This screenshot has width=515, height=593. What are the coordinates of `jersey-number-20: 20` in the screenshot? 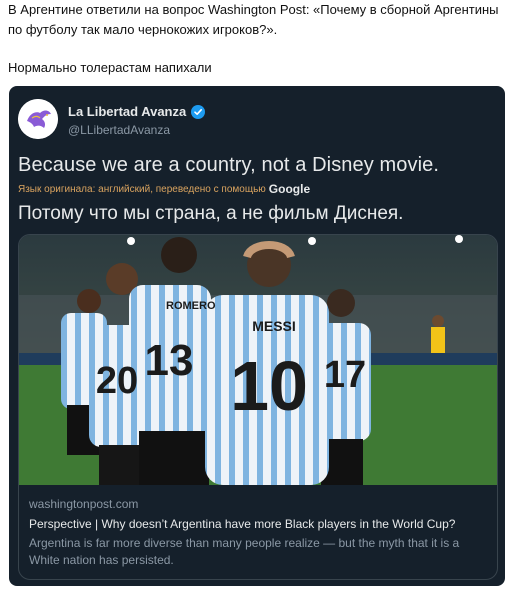 It's located at (117, 381).